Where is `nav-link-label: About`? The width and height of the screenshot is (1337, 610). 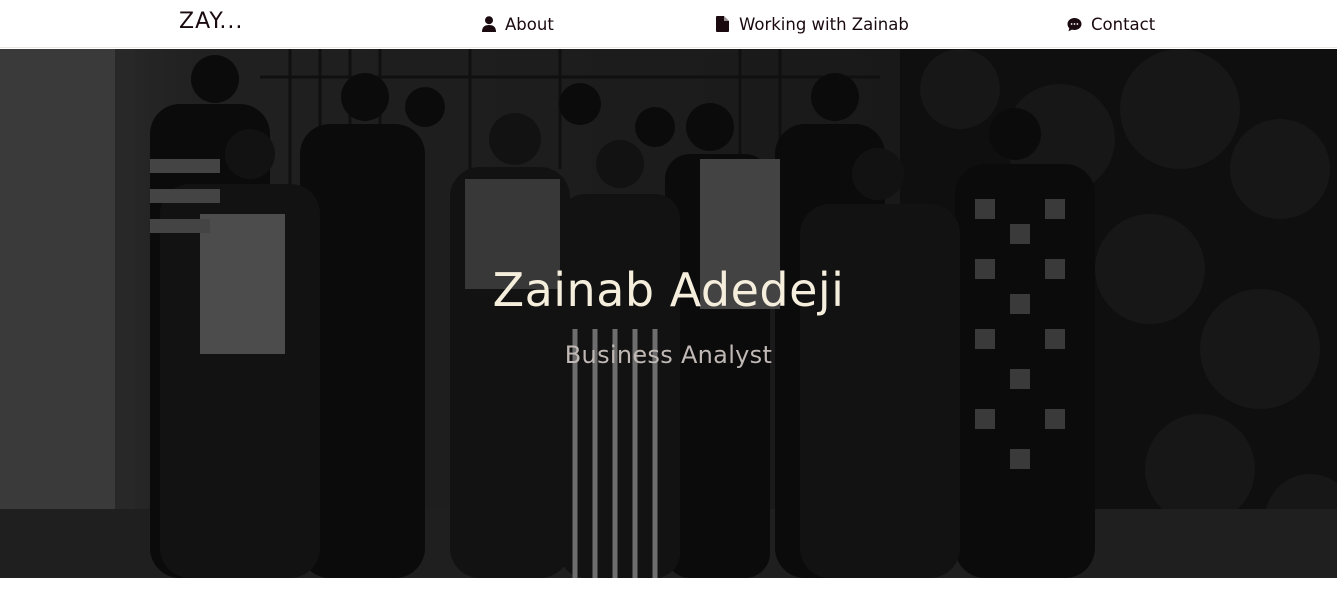
nav-link-label: About is located at coordinates (529, 24).